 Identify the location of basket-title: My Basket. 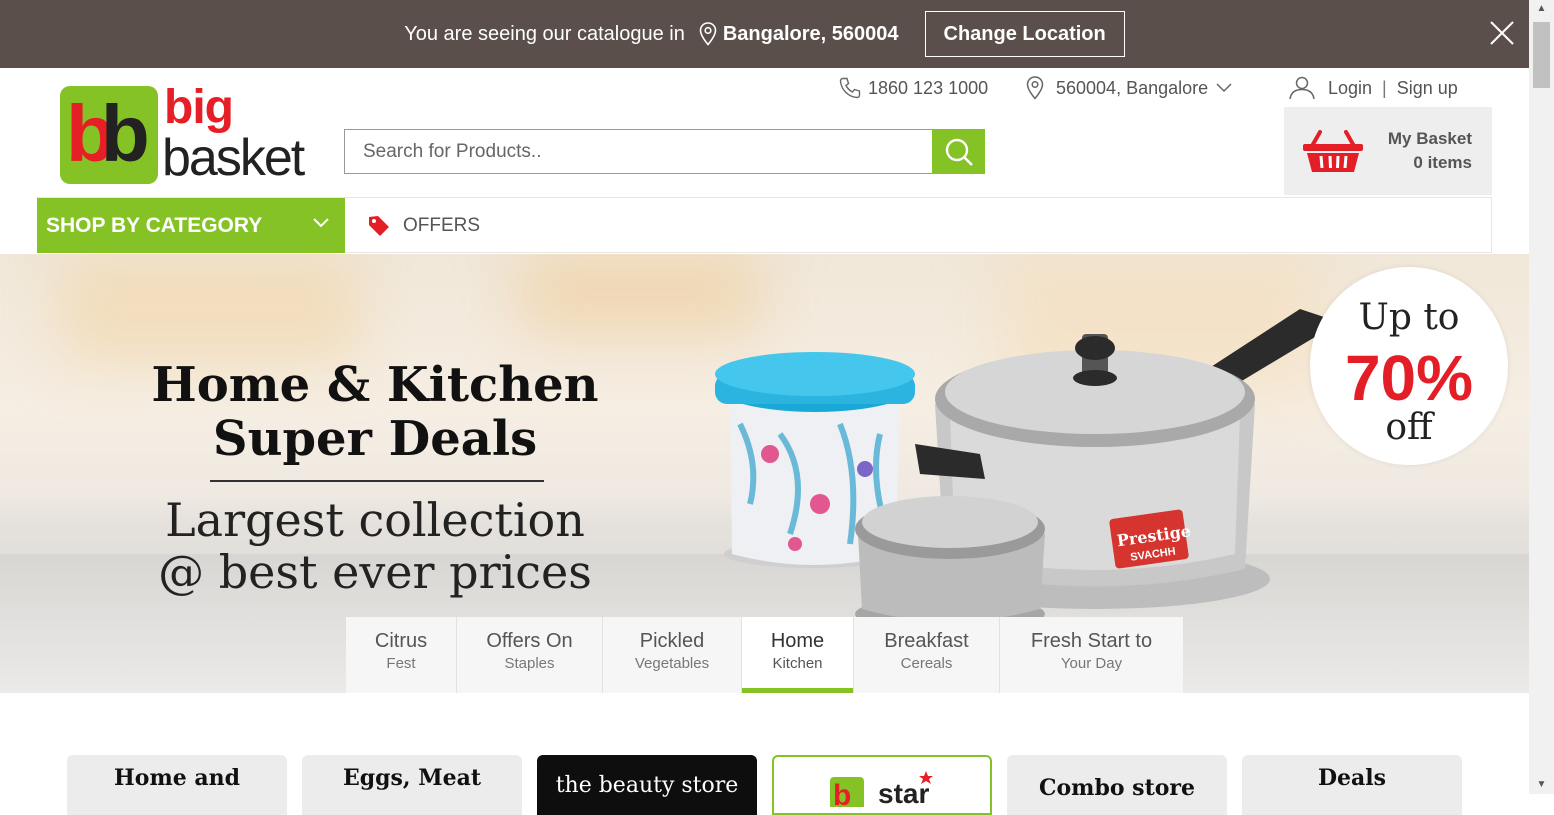
(1429, 138).